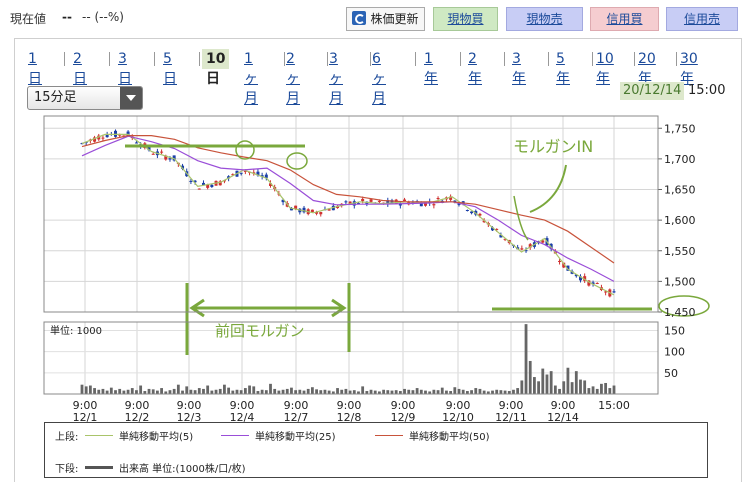 Image resolution: width=749 pixels, height=482 pixels. What do you see at coordinates (76, 330) in the screenshot?
I see `volume-unit-label: 単位: 1000` at bounding box center [76, 330].